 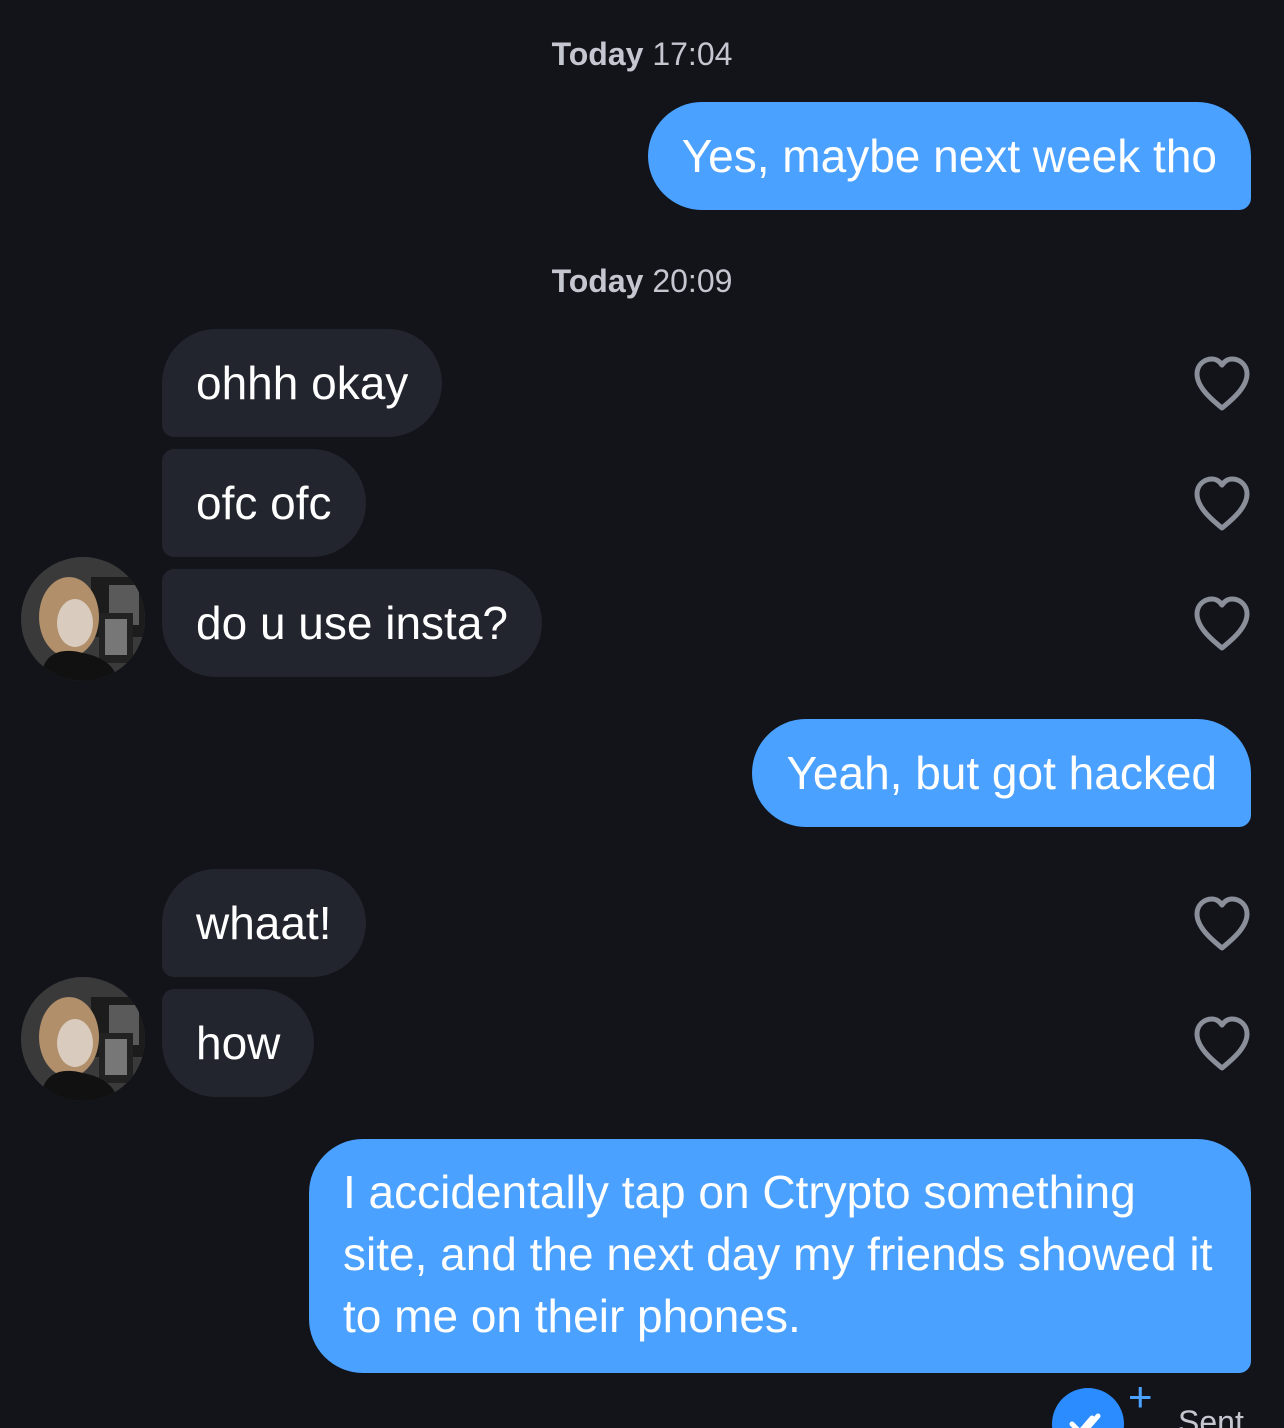 What do you see at coordinates (1167, 1407) in the screenshot?
I see `delivery-status: + Sent` at bounding box center [1167, 1407].